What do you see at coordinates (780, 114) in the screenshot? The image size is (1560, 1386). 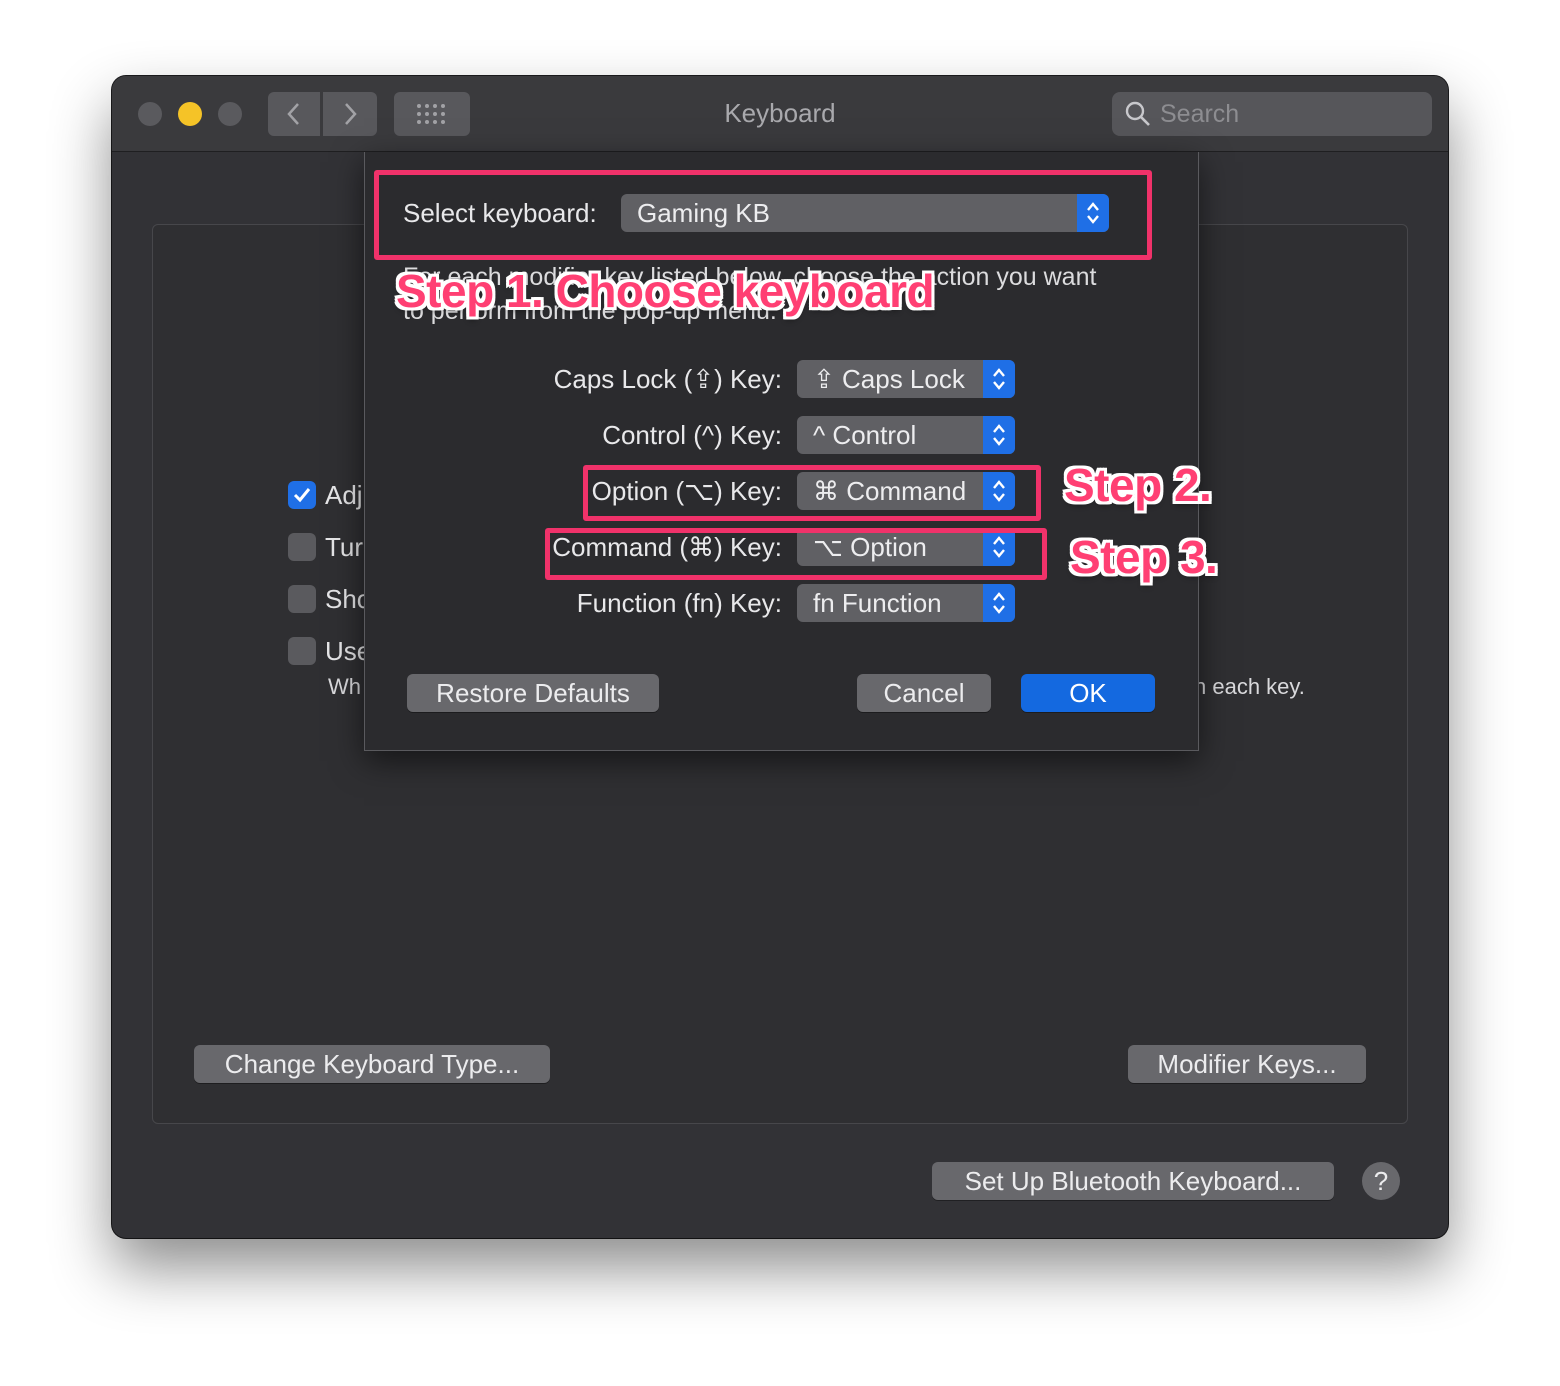 I see `title-bar: Keyboard Search` at bounding box center [780, 114].